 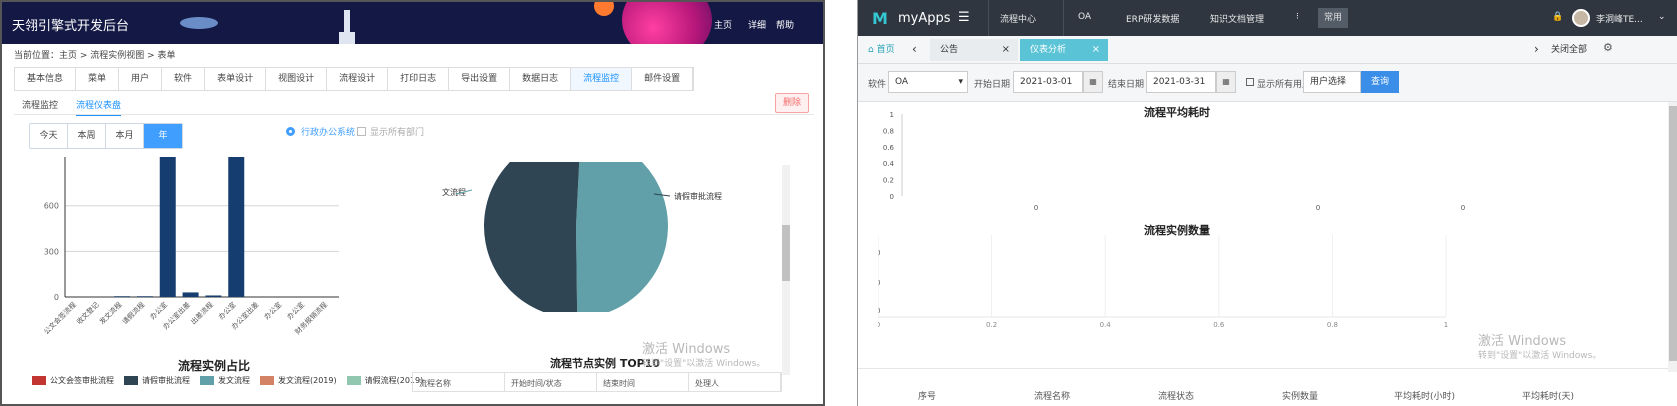 I want to click on start-date-label: 开始日期, so click(x=992, y=85).